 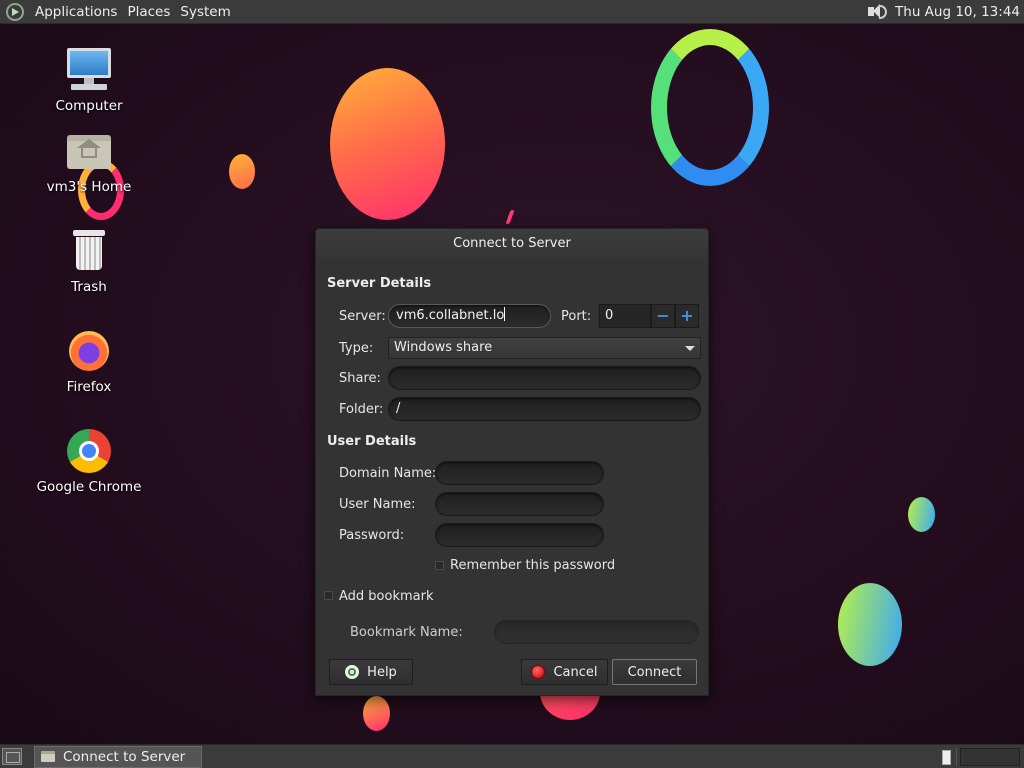 I want to click on bookmark-name-input, so click(x=596, y=632).